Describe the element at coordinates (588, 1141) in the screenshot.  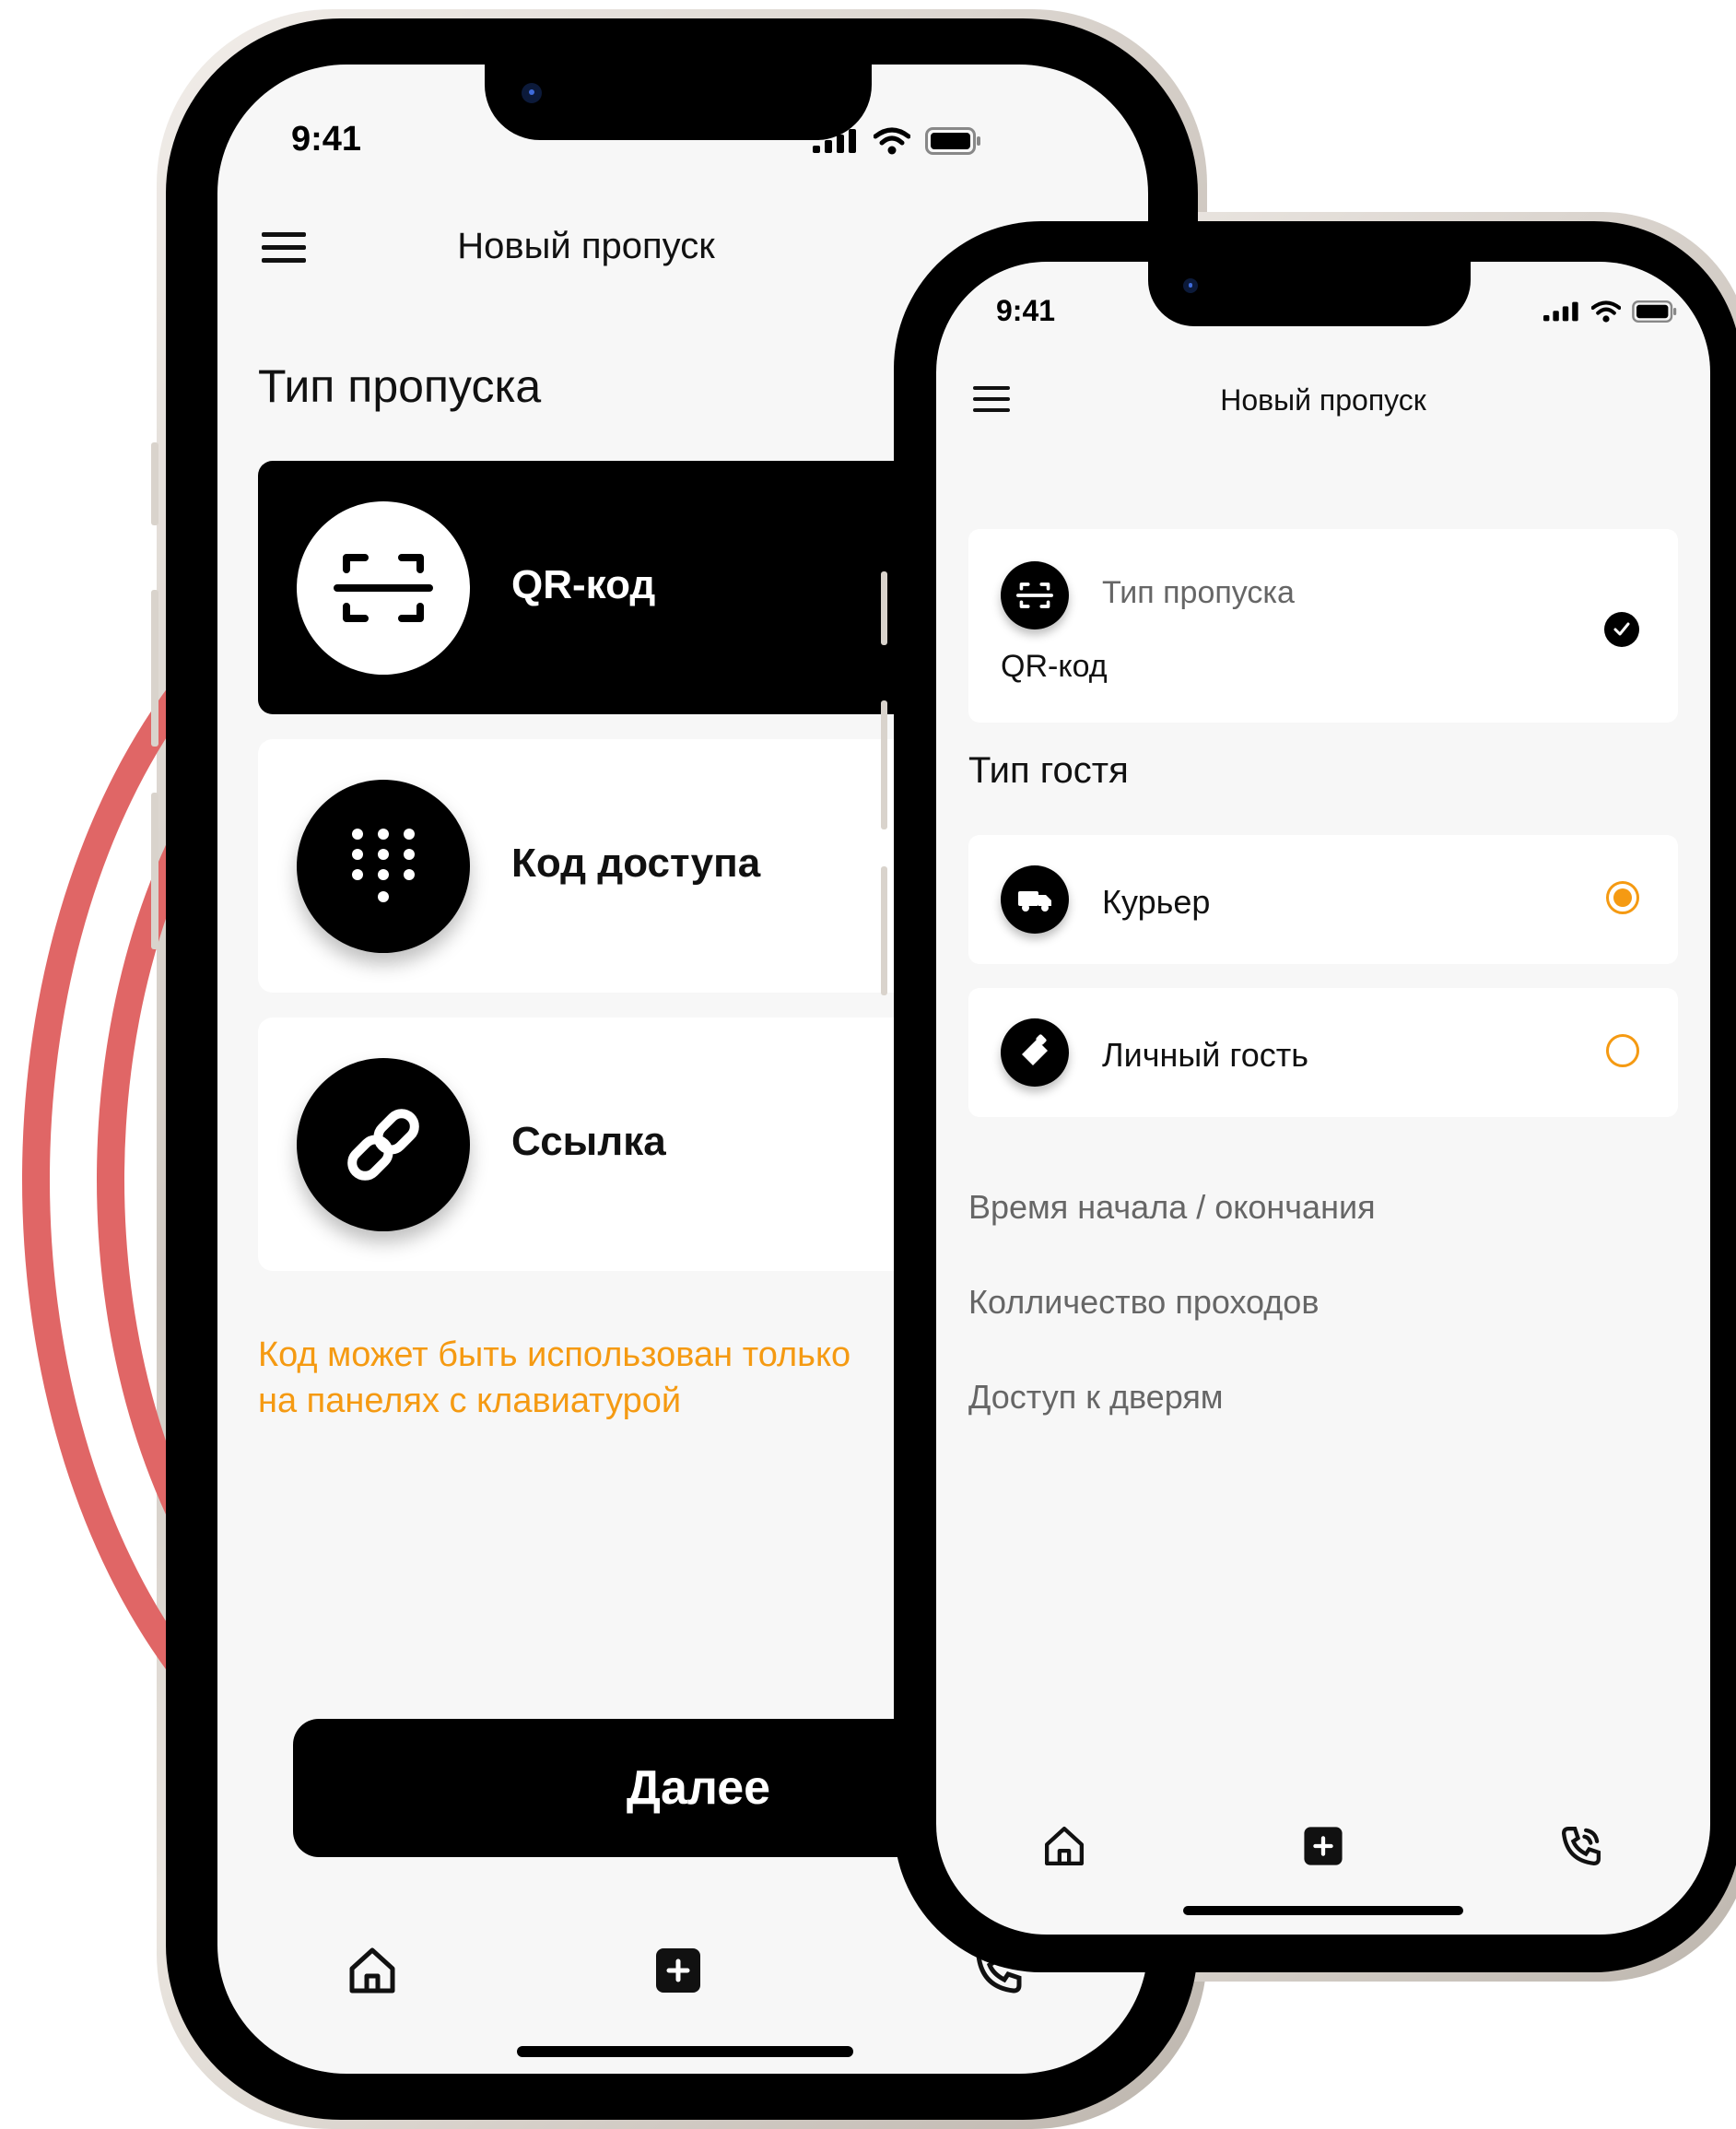
I see `option-label: Ссылка` at that location.